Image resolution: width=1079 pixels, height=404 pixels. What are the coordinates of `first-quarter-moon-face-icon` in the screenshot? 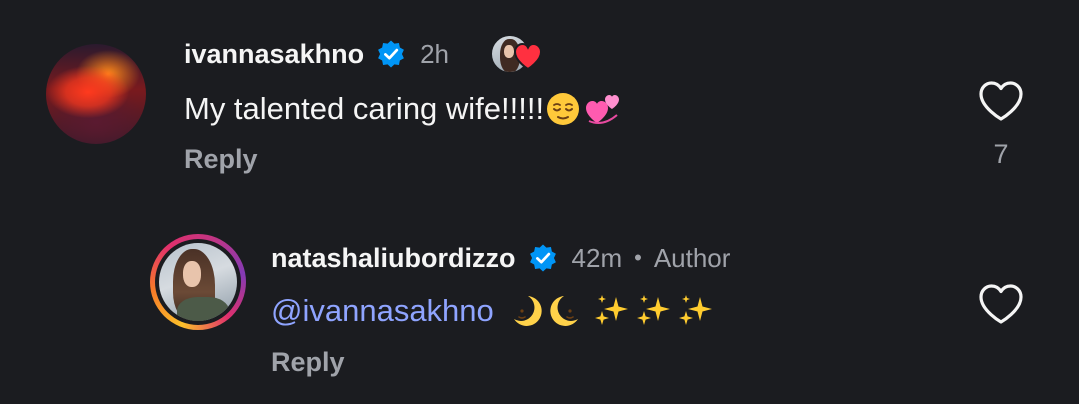 It's located at (527, 311).